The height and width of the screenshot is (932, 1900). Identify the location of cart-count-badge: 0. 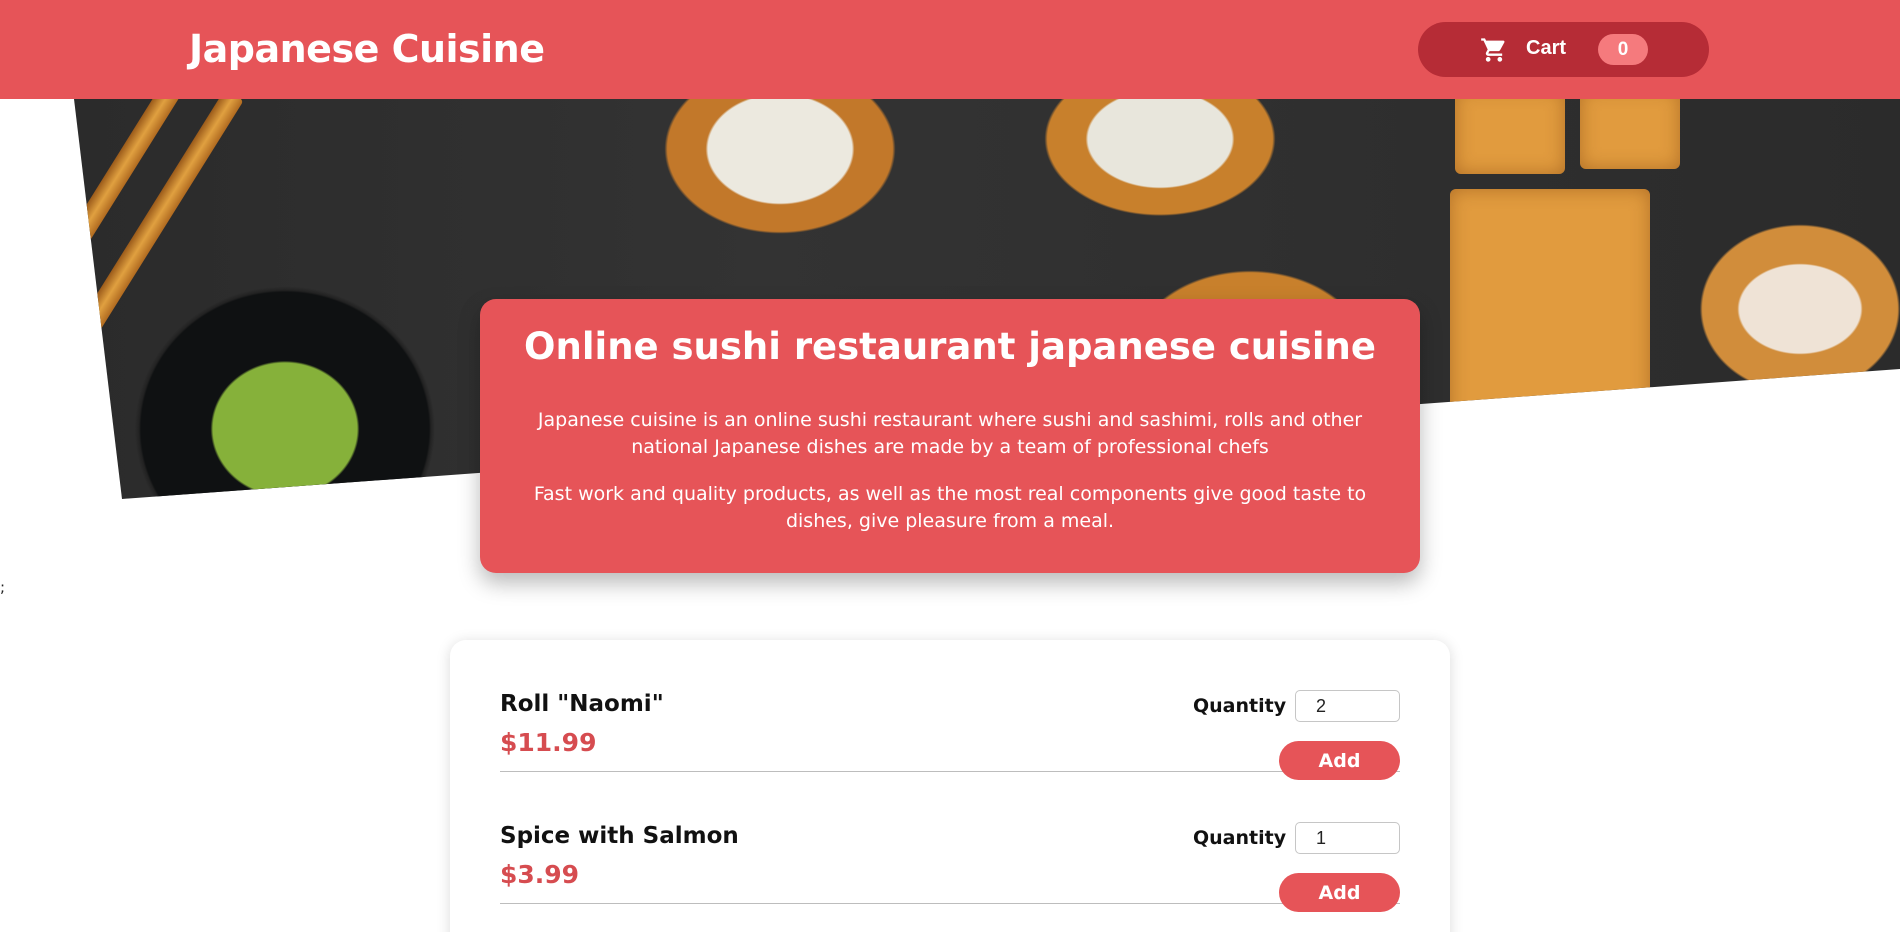
(1623, 49).